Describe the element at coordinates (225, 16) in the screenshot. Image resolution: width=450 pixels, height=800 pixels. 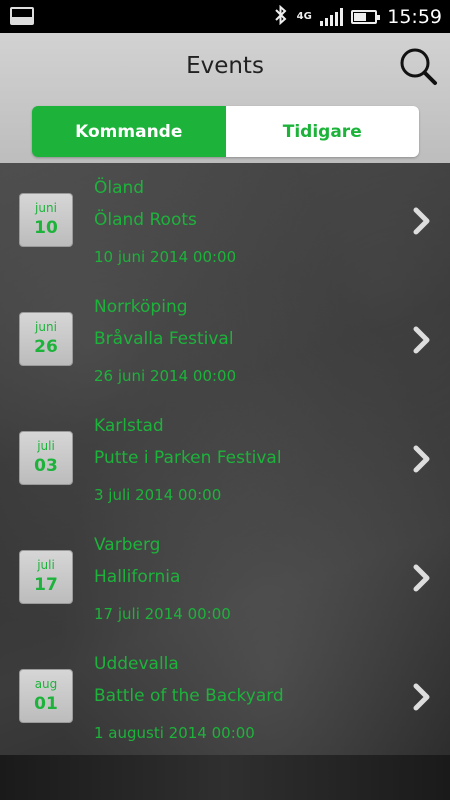
I see `status-bar: 4G 15:59` at that location.